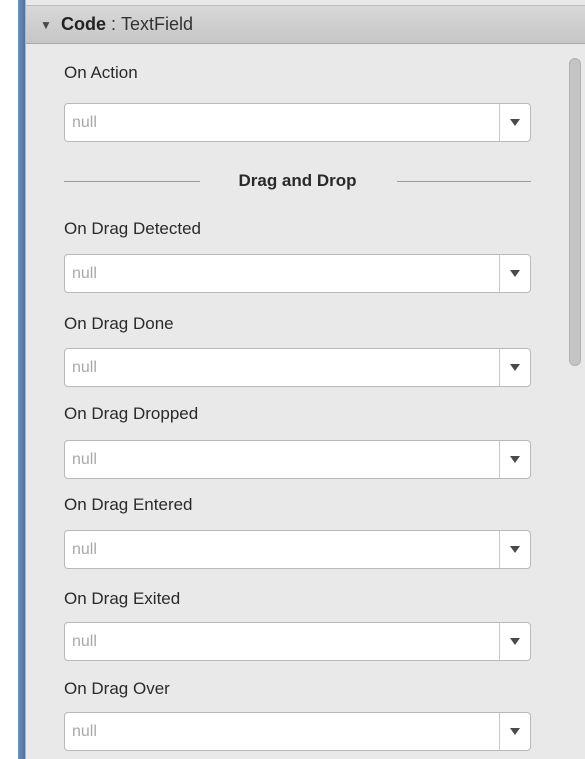 The height and width of the screenshot is (759, 585). I want to click on on-drag-done-dropdown-button, so click(514, 367).